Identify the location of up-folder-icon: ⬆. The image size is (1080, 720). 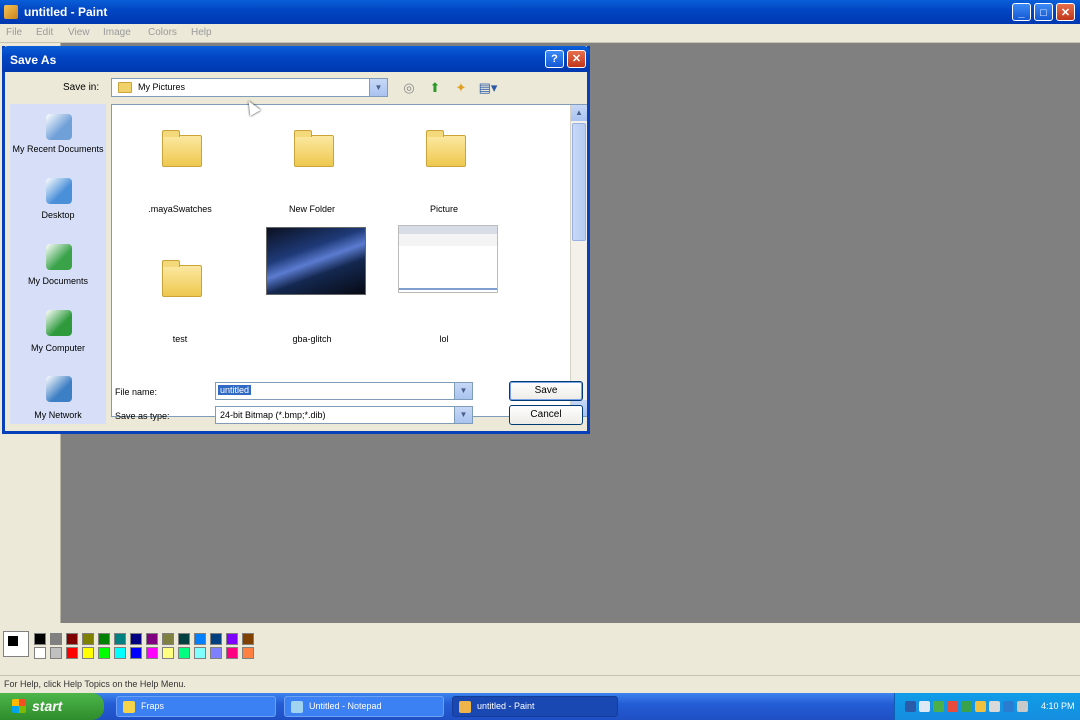
(435, 88).